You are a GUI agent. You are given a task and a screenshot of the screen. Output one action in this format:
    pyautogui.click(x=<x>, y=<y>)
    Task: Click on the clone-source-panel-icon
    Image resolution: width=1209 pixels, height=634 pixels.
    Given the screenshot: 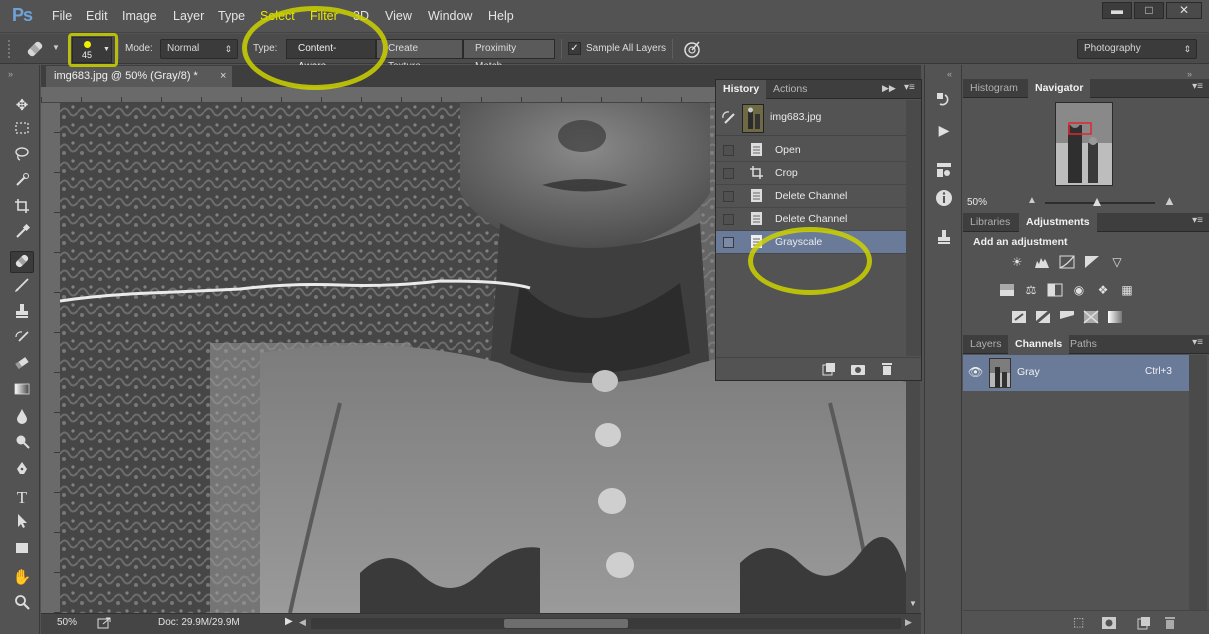 What is the action you would take?
    pyautogui.click(x=944, y=240)
    